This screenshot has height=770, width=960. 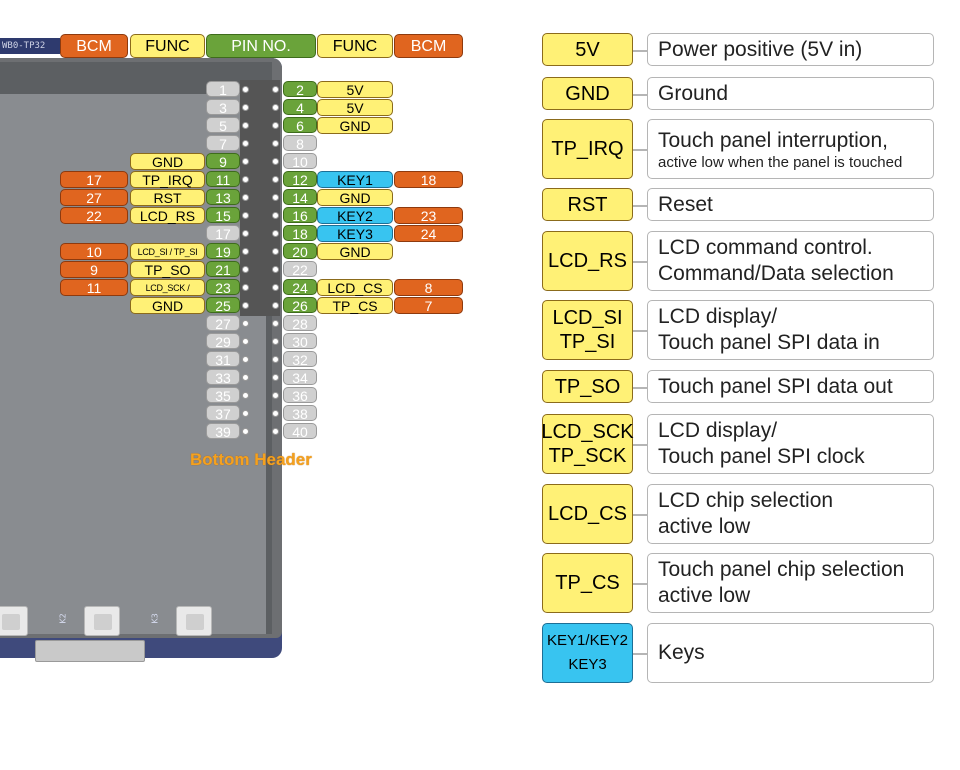 What do you see at coordinates (300, 233) in the screenshot?
I see `pin-18: 18` at bounding box center [300, 233].